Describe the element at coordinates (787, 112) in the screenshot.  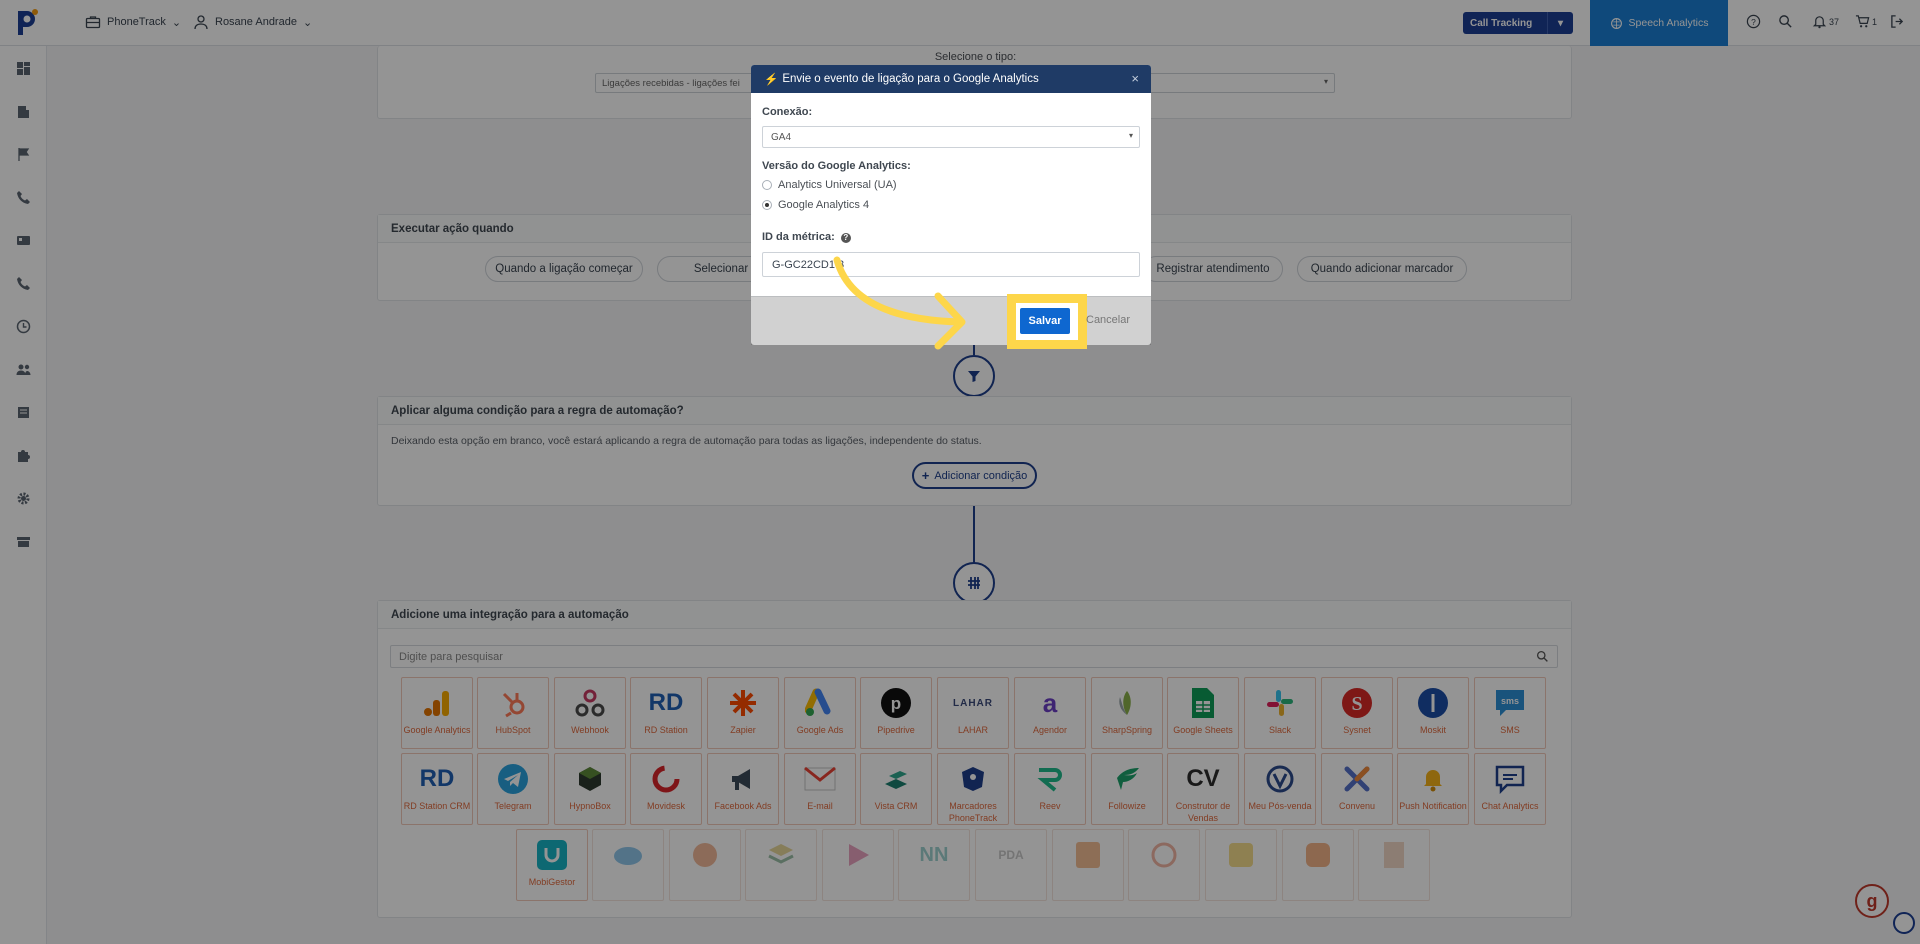
I see `connection-label: Conexão:` at that location.